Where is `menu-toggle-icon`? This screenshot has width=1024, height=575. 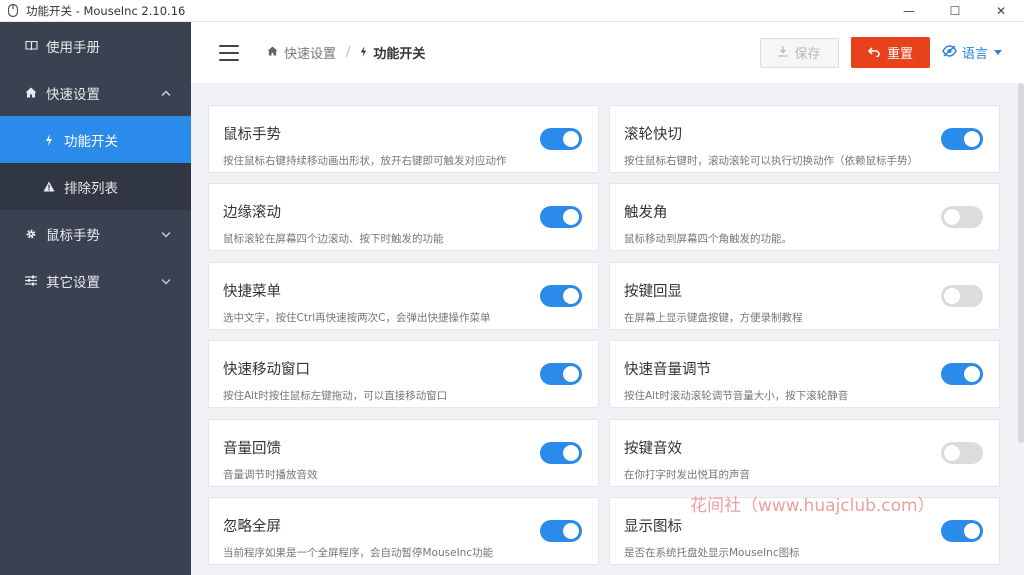
menu-toggle-icon is located at coordinates (229, 52).